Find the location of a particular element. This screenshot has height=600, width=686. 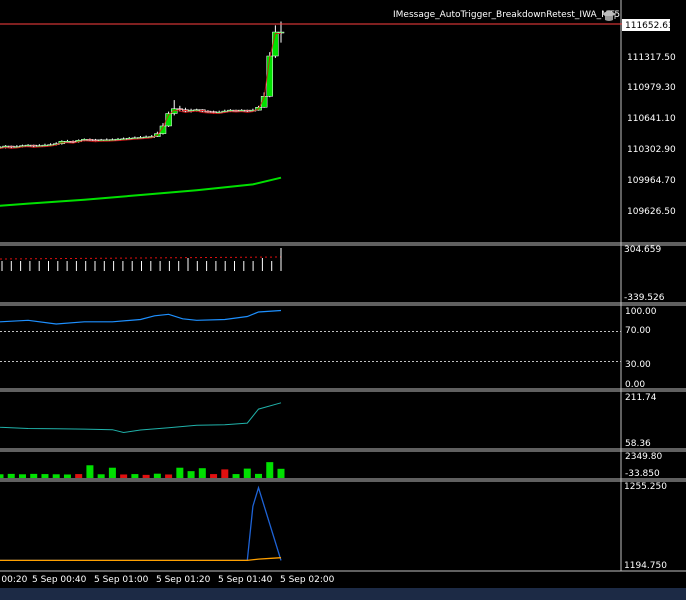

price-panel is located at coordinates (142, 114).